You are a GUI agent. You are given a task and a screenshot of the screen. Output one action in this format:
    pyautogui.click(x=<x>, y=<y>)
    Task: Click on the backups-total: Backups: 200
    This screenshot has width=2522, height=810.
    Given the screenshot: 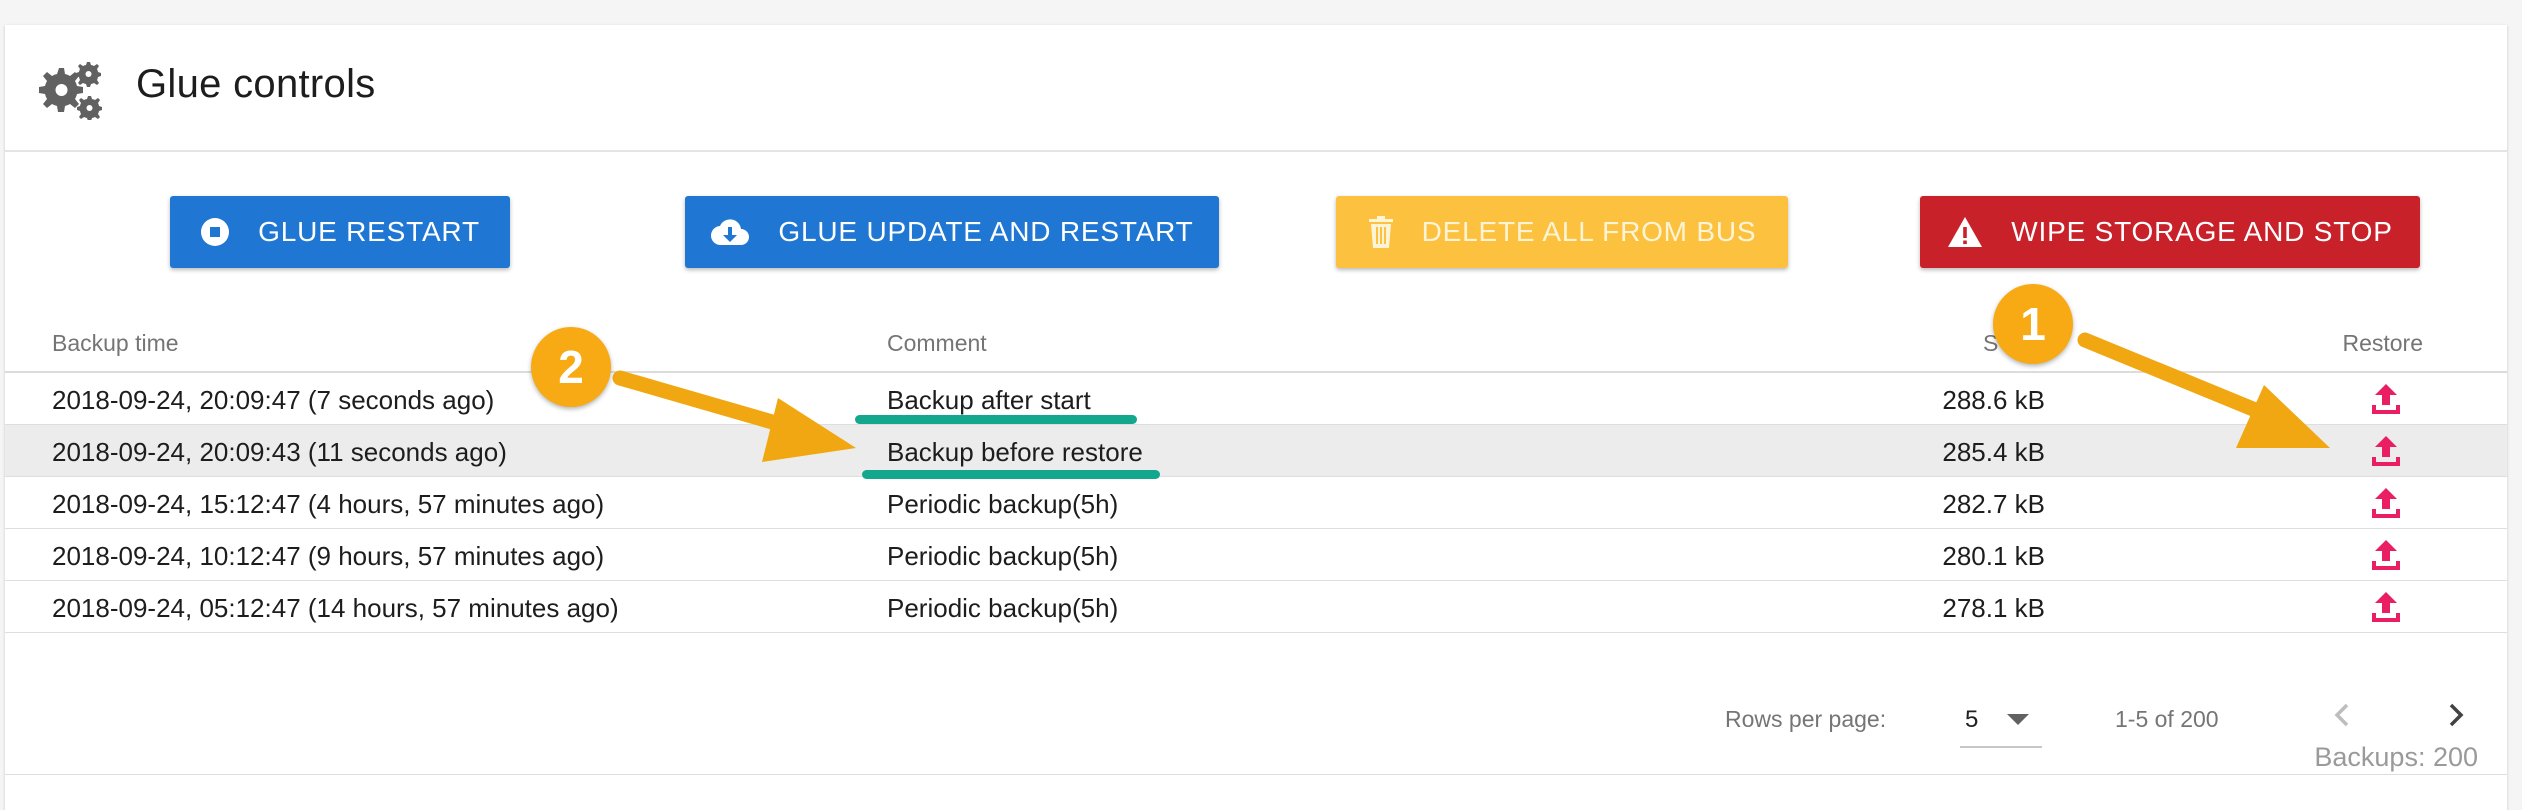 What is the action you would take?
    pyautogui.click(x=2396, y=757)
    